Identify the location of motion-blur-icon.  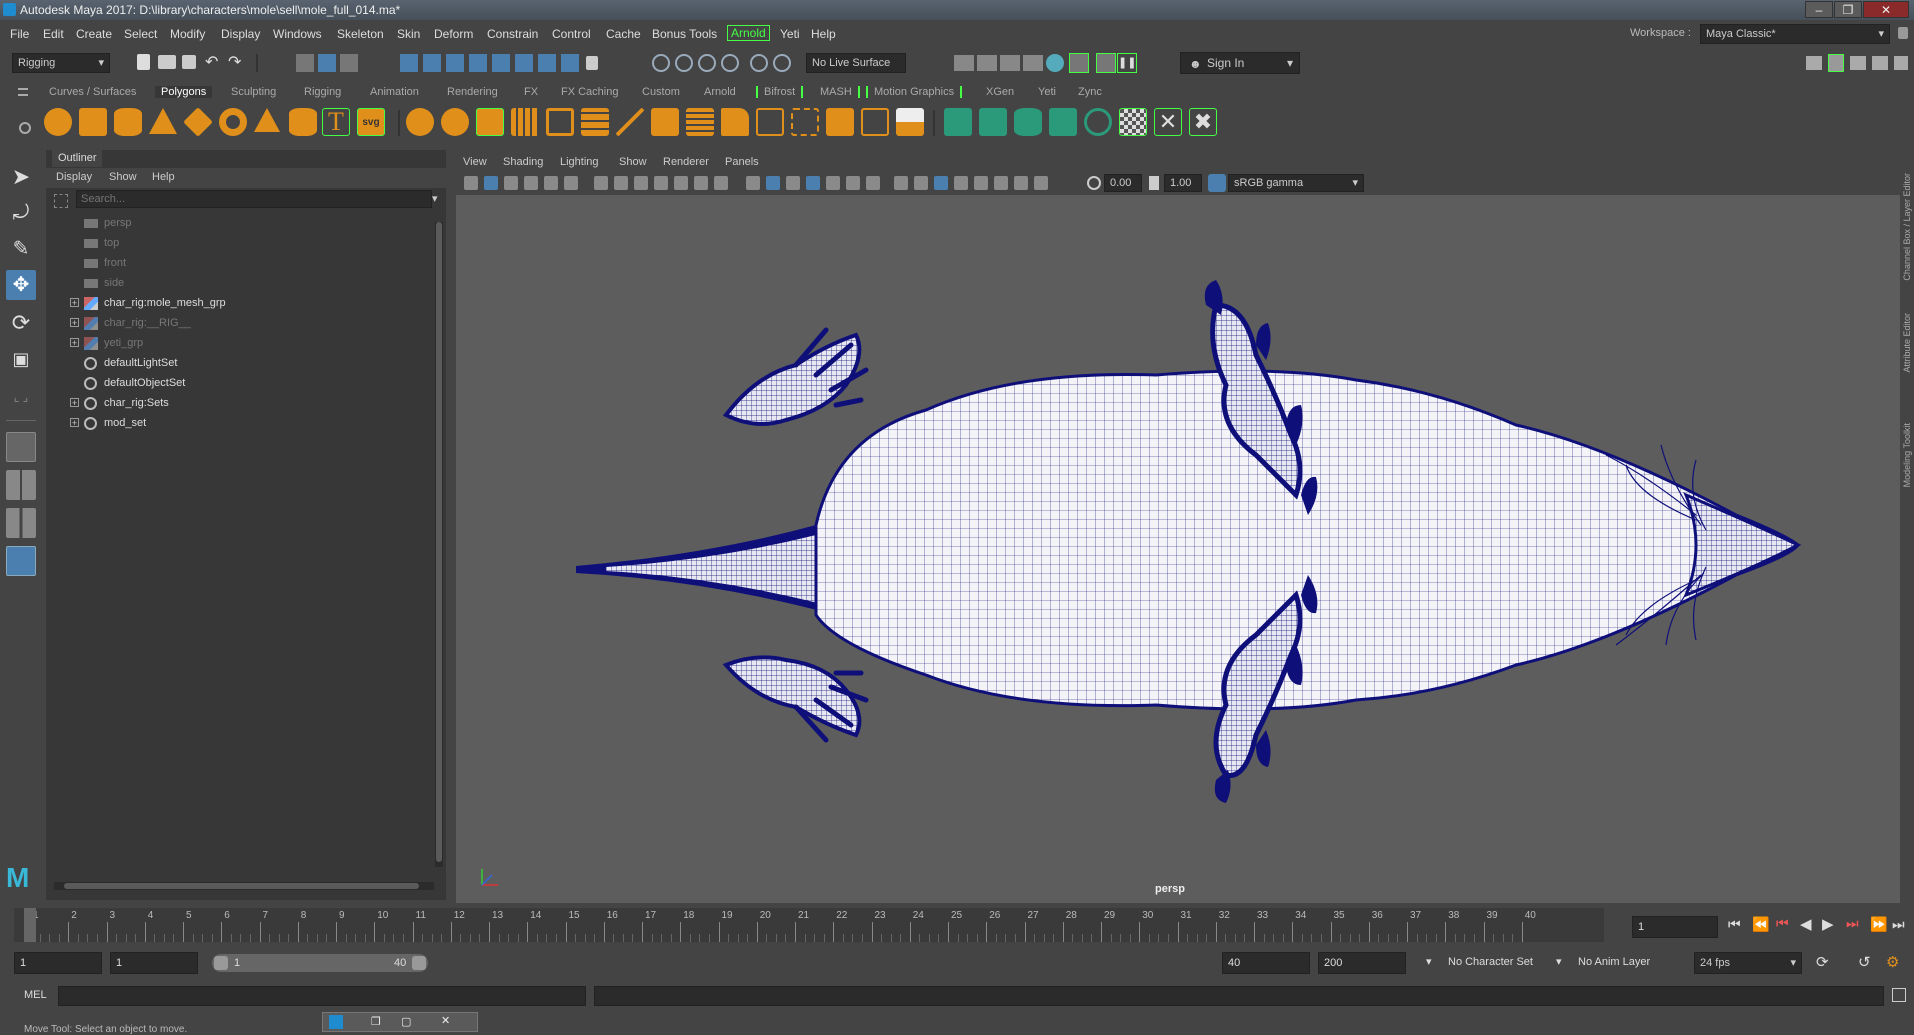
(921, 183).